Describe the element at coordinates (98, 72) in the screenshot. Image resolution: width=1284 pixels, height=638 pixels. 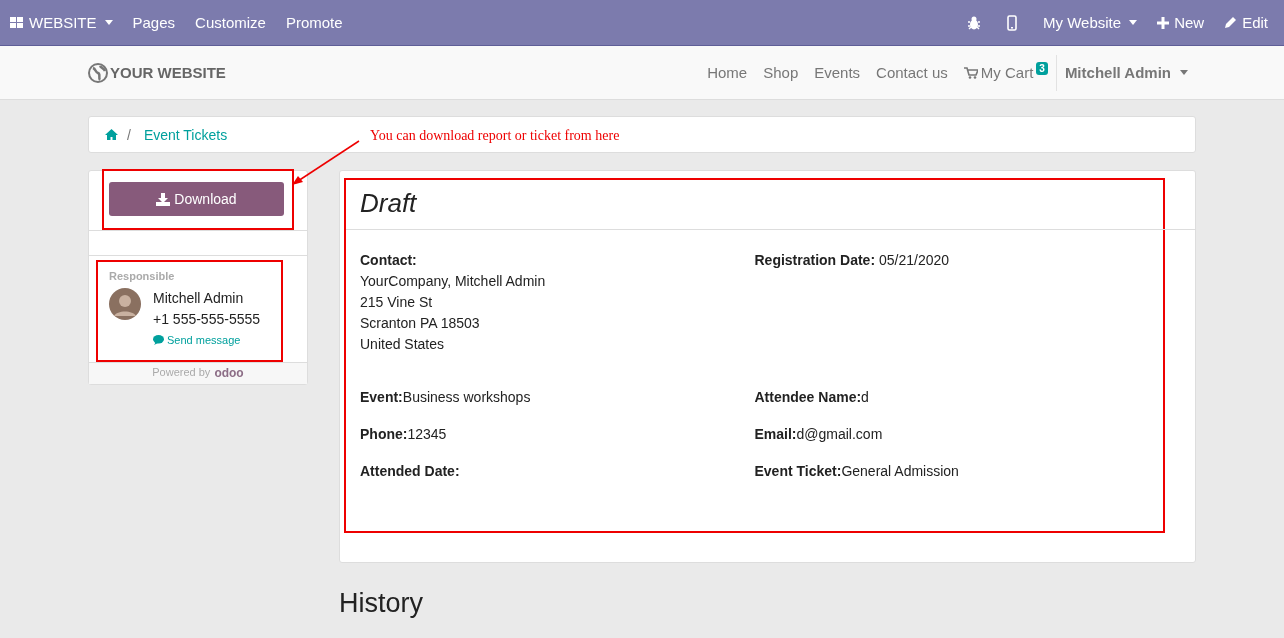
I see `globe-icon` at that location.